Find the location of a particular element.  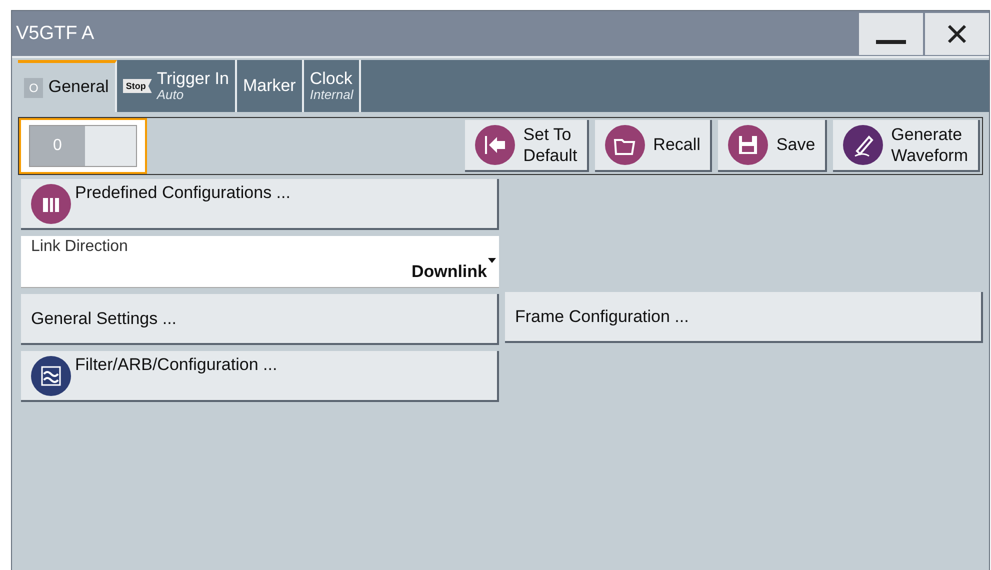

tab-label: General is located at coordinates (78, 87).